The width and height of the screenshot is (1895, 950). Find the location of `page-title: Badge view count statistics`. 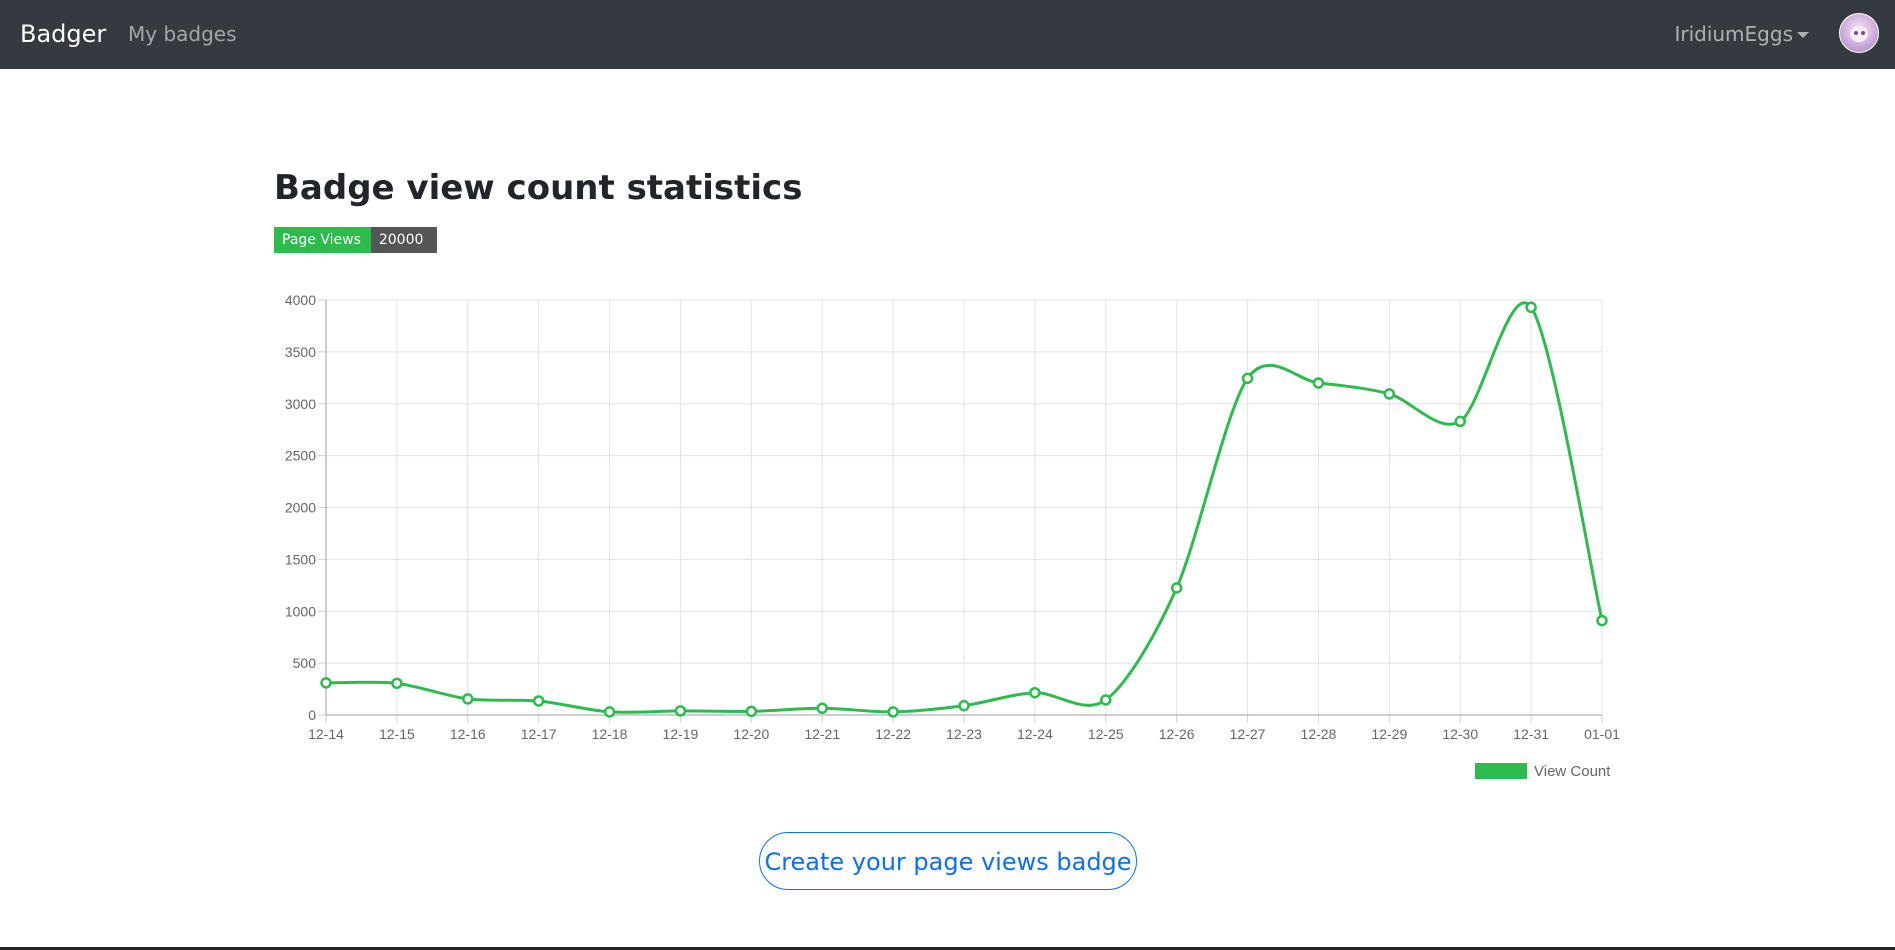

page-title: Badge view count statistics is located at coordinates (538, 188).